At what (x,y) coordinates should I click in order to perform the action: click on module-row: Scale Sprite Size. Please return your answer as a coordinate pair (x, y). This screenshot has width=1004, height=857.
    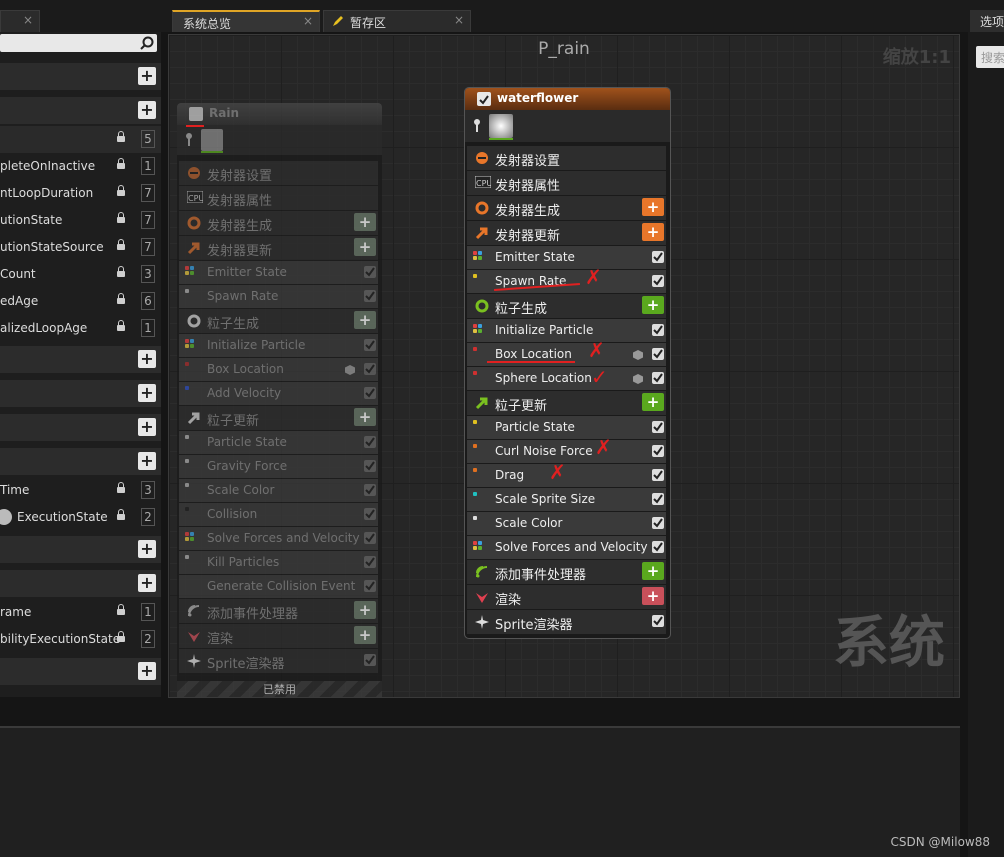
    Looking at the image, I should click on (566, 499).